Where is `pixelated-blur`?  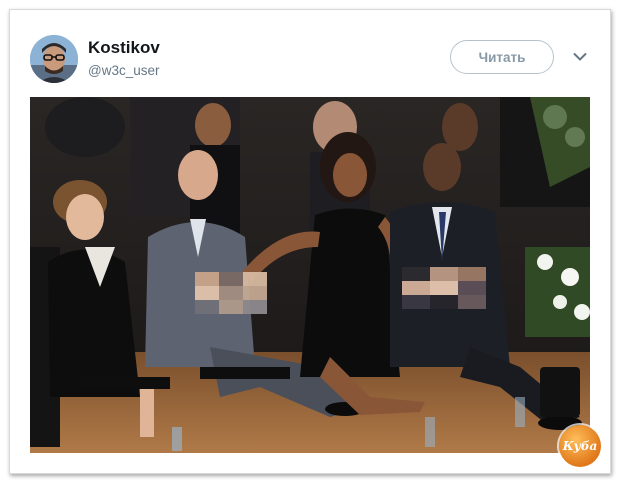
pixelated-blur is located at coordinates (231, 293).